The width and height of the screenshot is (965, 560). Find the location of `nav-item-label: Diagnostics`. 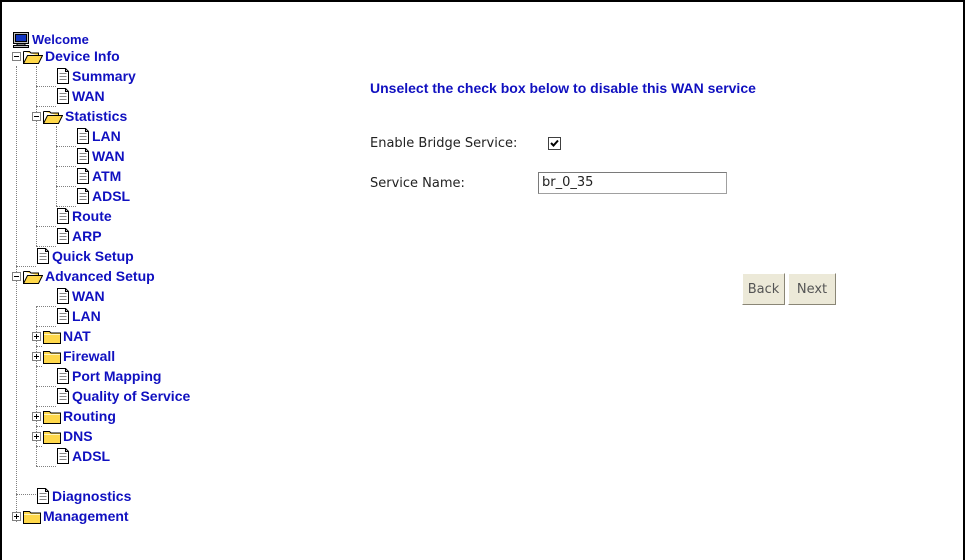

nav-item-label: Diagnostics is located at coordinates (91, 496).